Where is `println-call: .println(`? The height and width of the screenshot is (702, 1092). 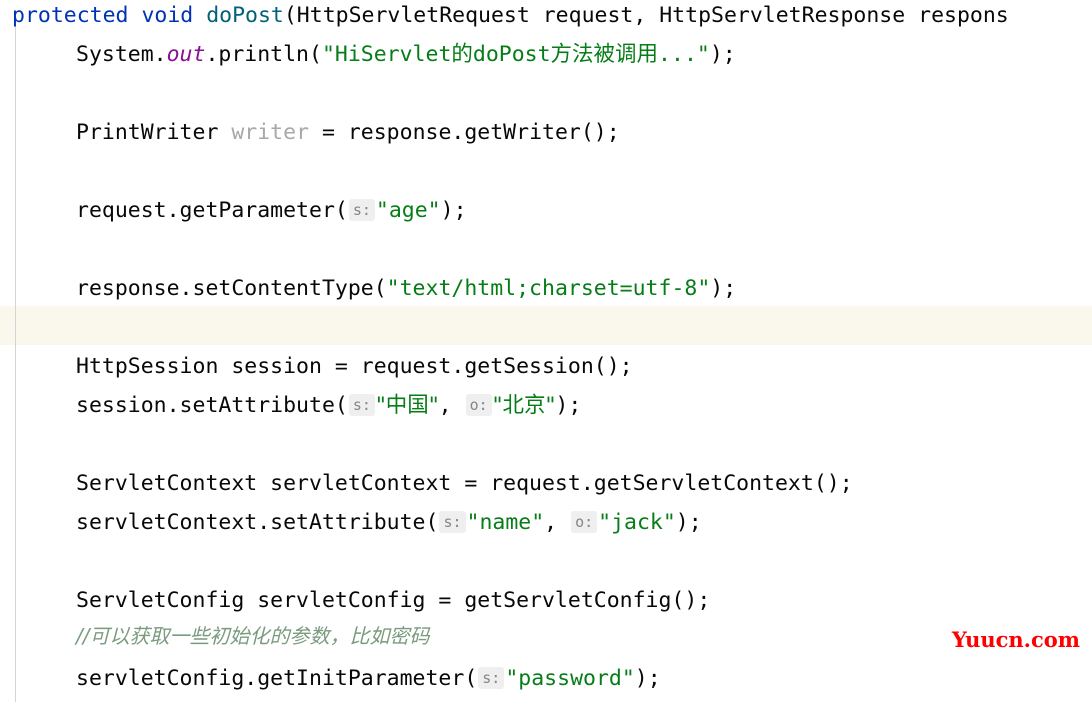 println-call: .println( is located at coordinates (263, 54).